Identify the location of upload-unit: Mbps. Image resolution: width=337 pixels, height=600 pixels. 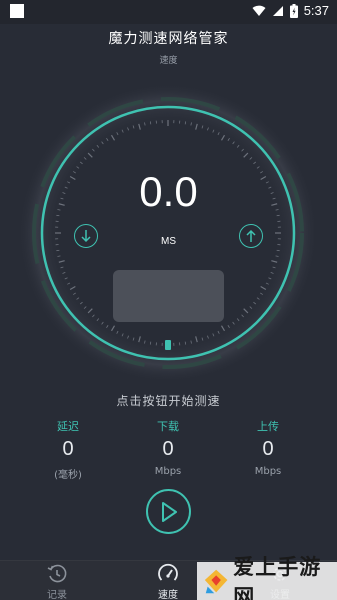
(268, 471).